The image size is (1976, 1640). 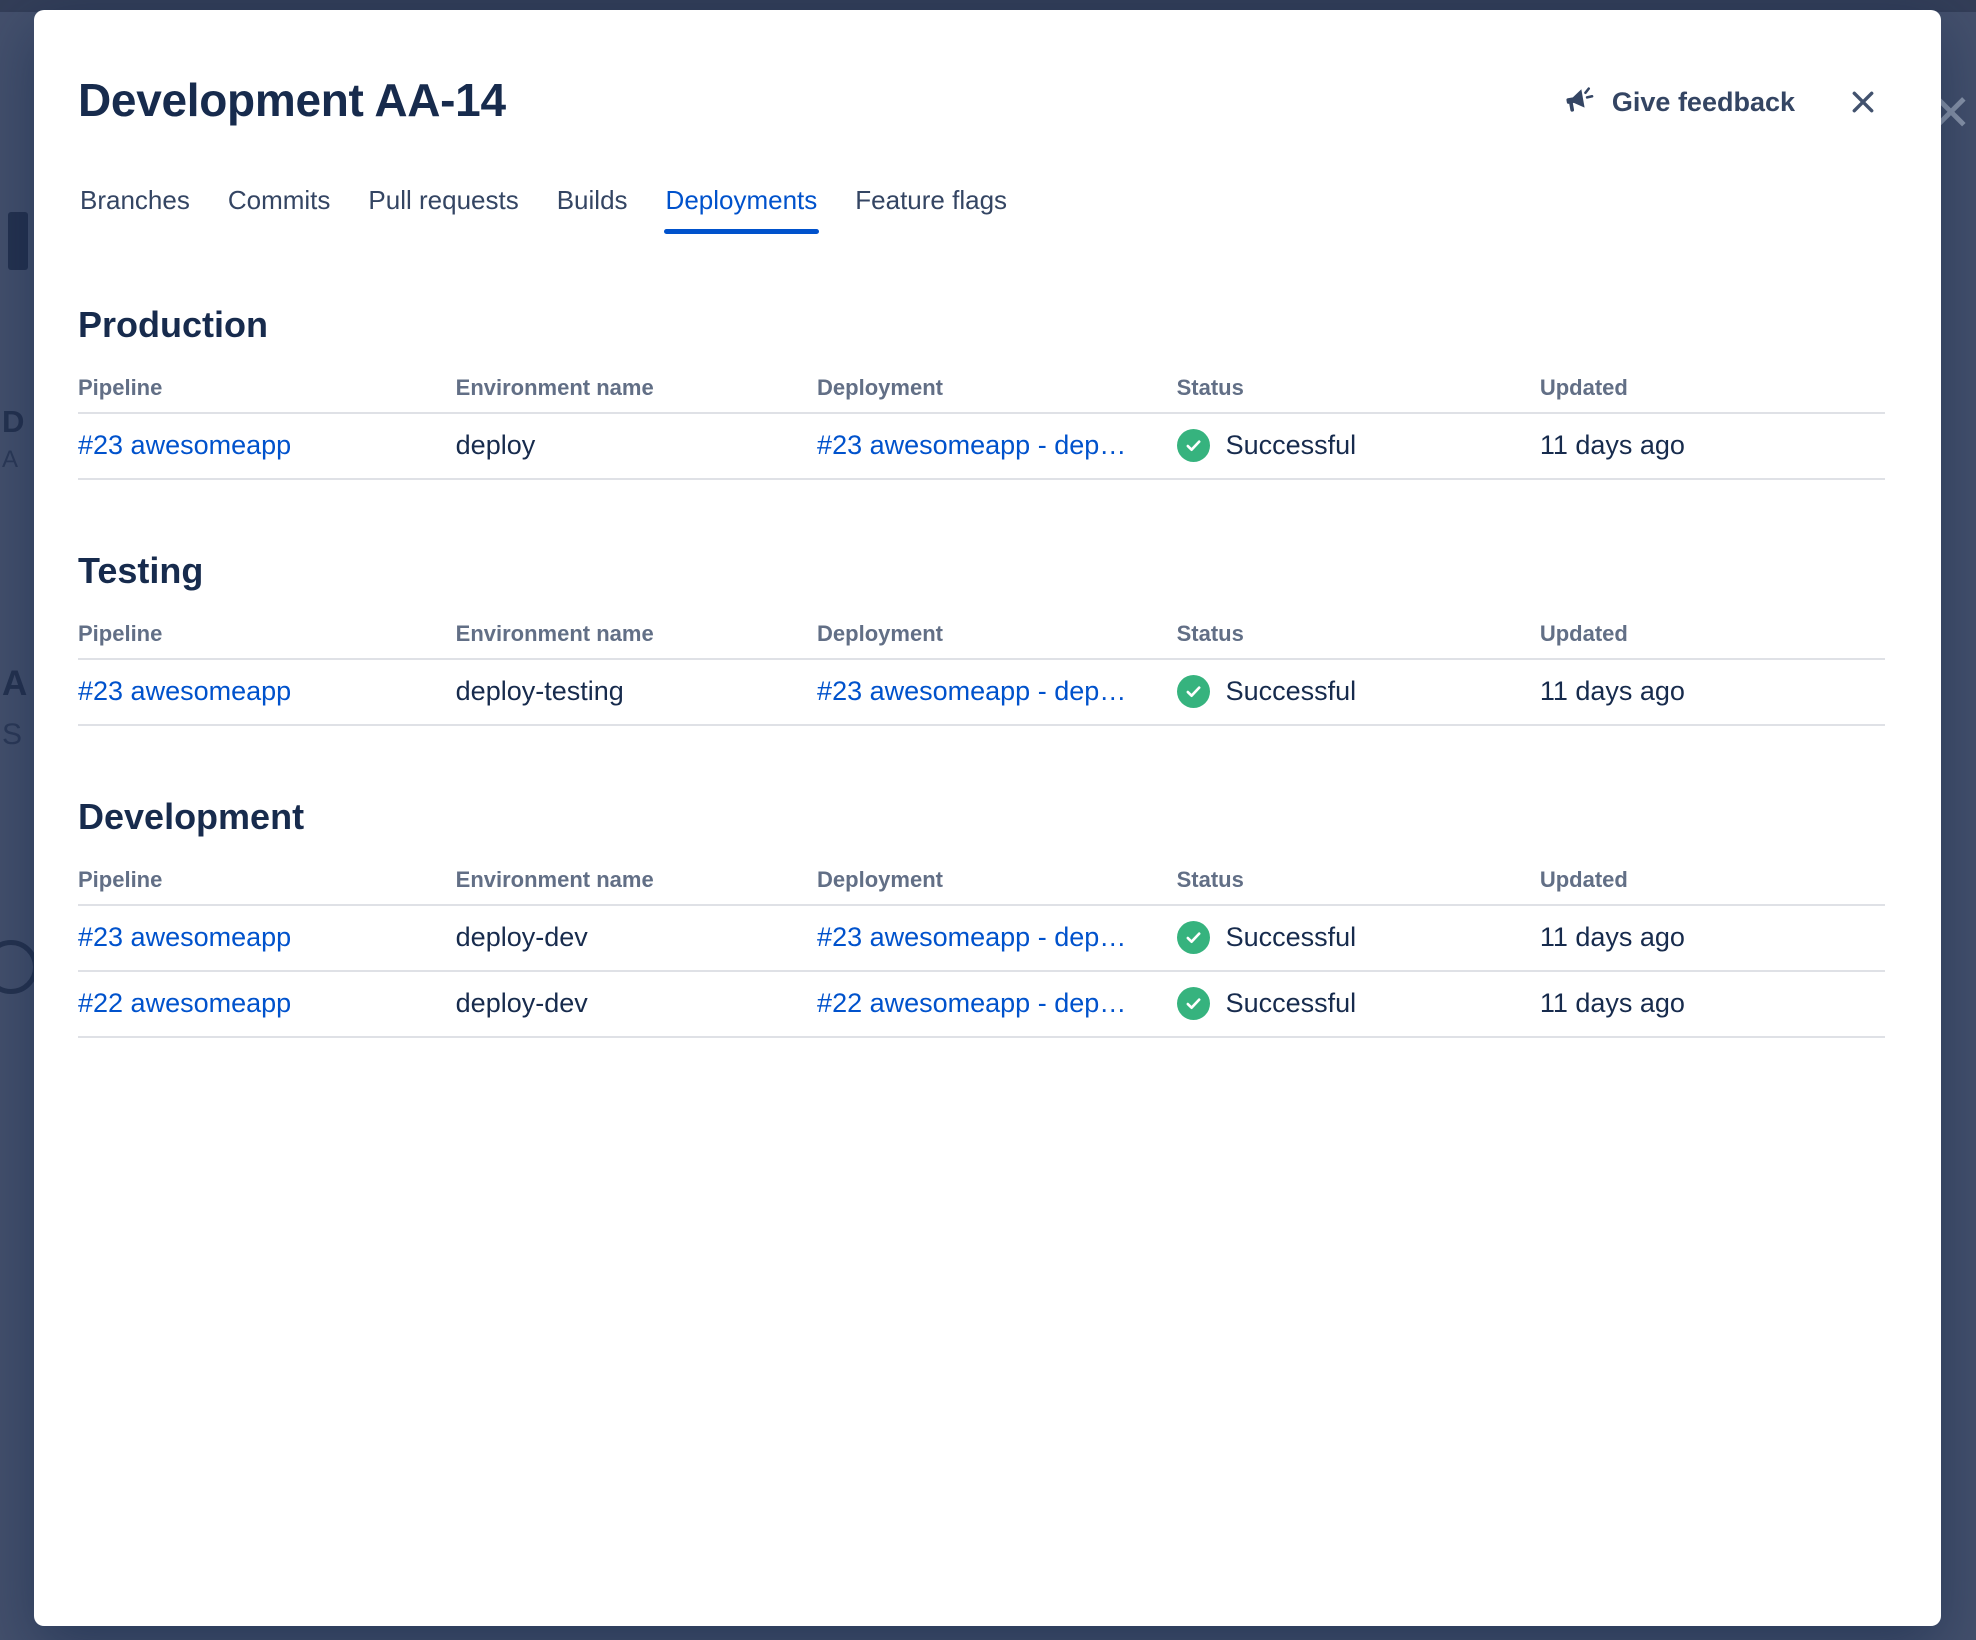 What do you see at coordinates (173, 324) in the screenshot?
I see `section-title: Production` at bounding box center [173, 324].